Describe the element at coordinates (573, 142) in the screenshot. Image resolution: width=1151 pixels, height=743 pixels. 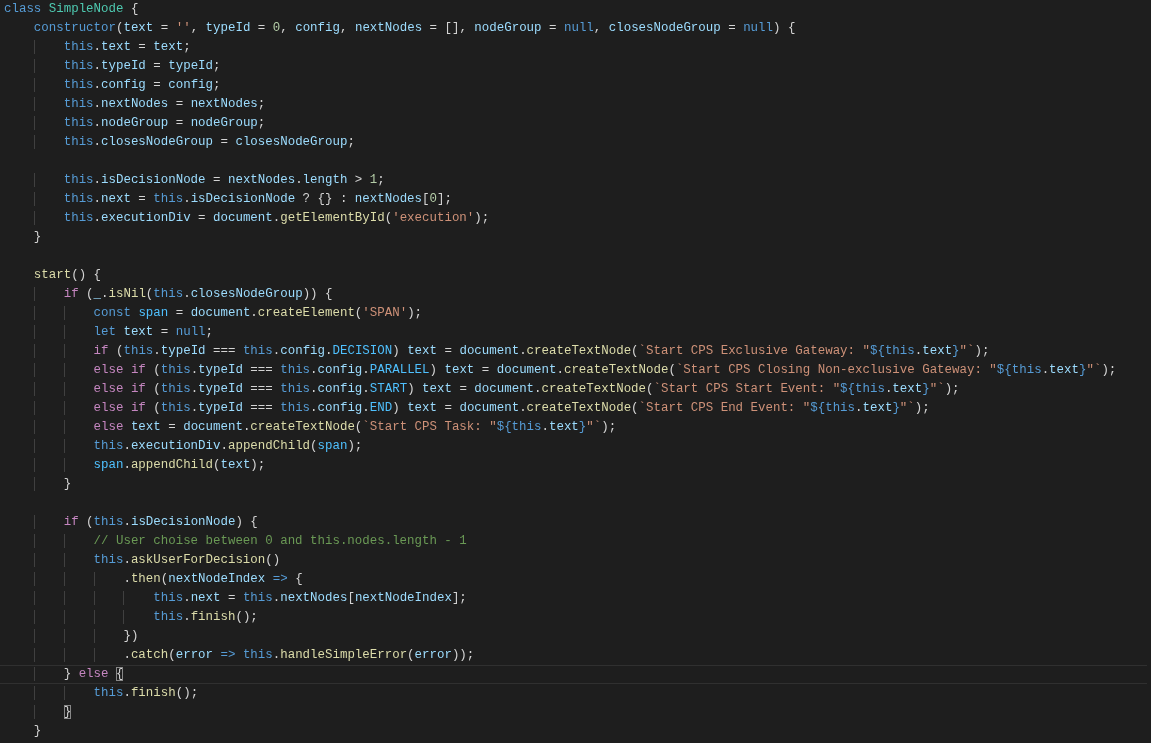
I see `code-line: this.closesNodeGroup = closesNodeGroup;` at that location.